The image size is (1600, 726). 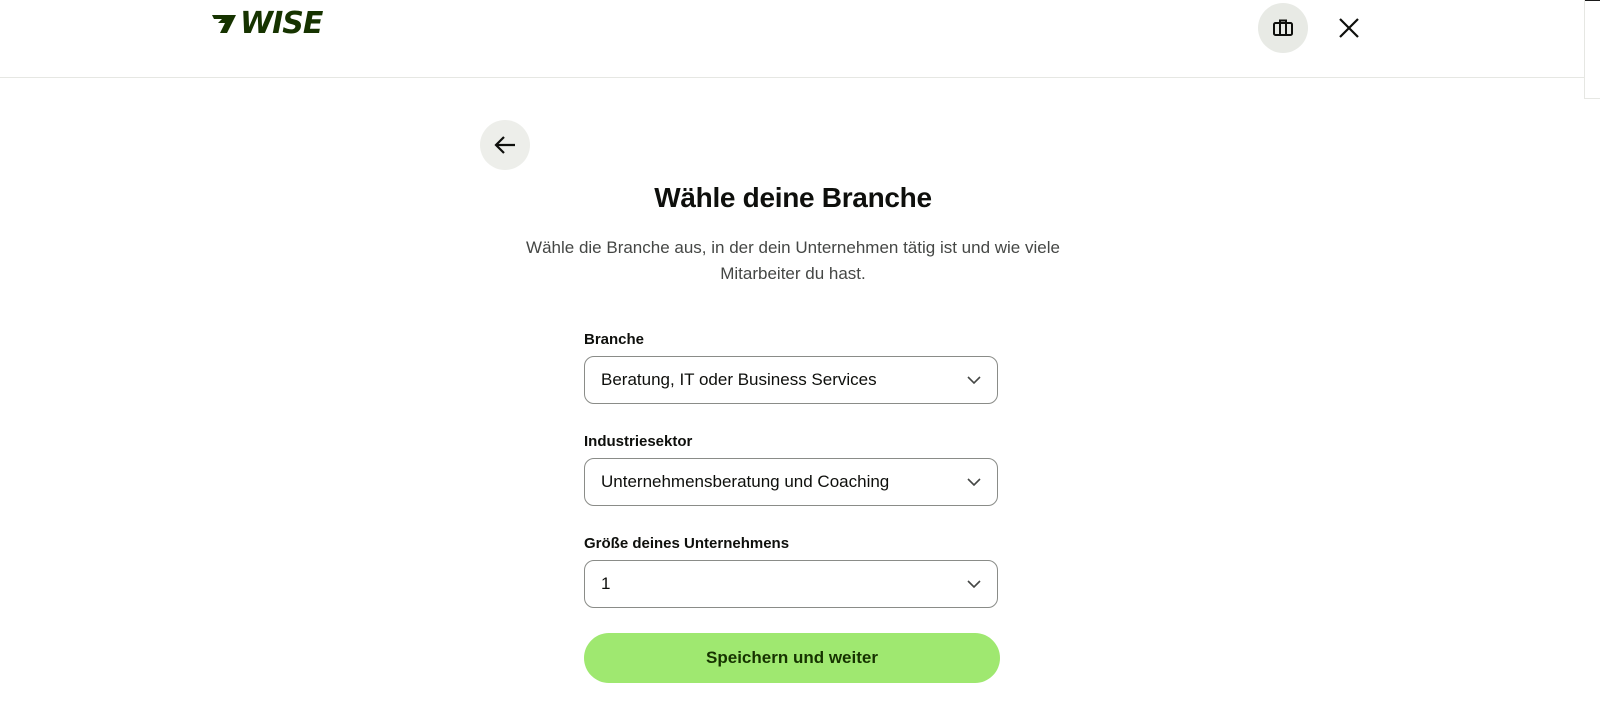 I want to click on logo-text: WISE, so click(x=281, y=23).